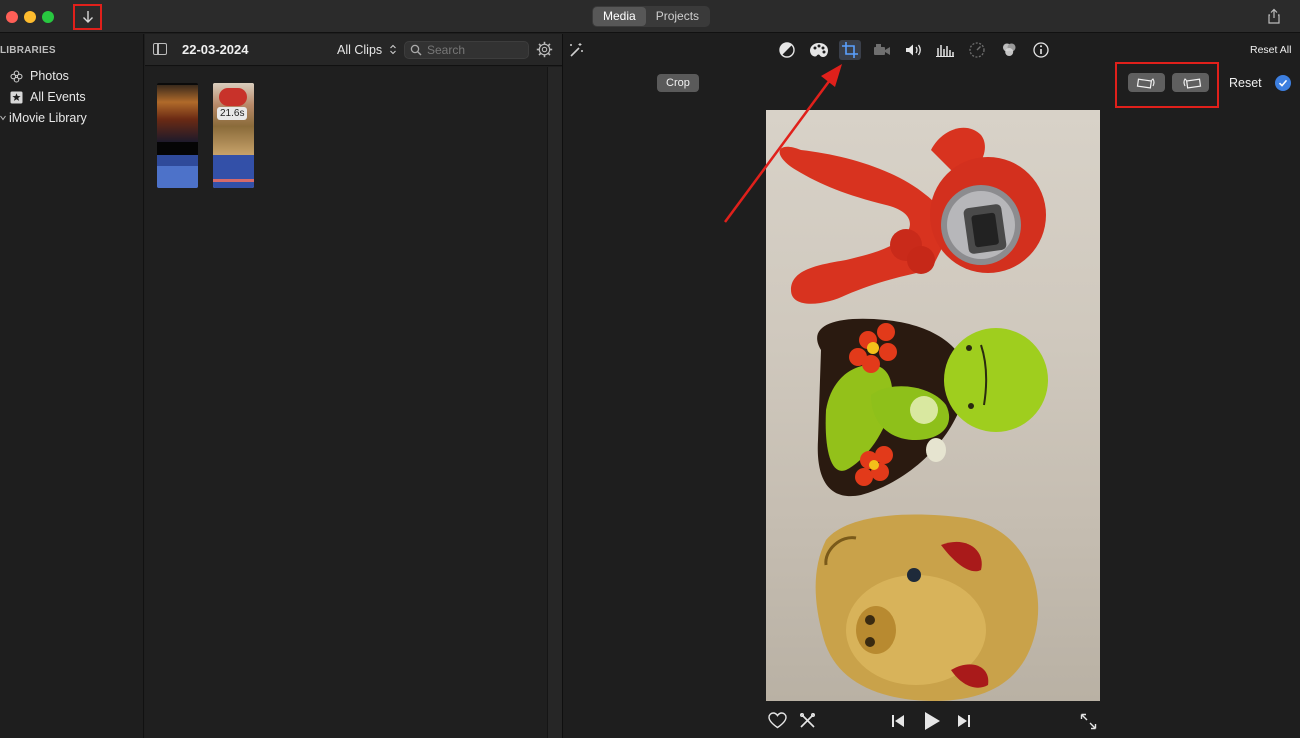 The width and height of the screenshot is (1300, 738). Describe the element at coordinates (912, 215) in the screenshot. I see `red-toy-figure` at that location.